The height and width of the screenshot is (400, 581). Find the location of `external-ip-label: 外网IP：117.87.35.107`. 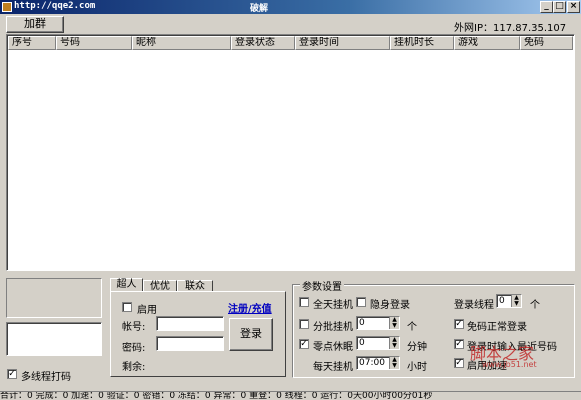

external-ip-label: 外网IP：117.87.35.107 is located at coordinates (510, 28).